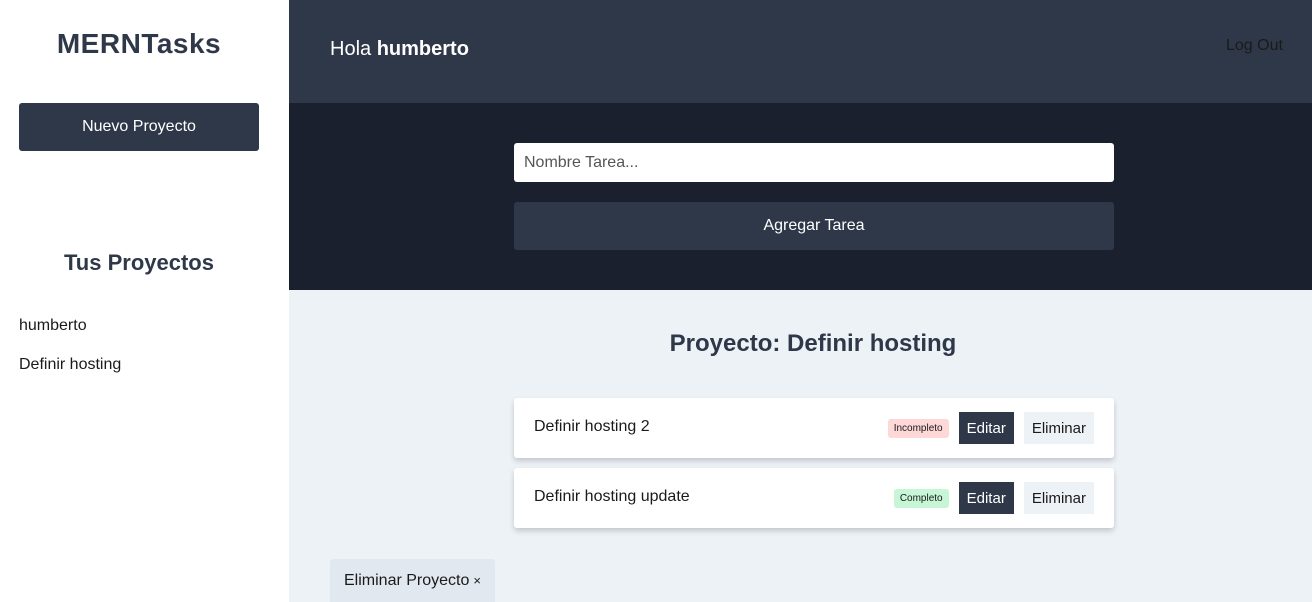 This screenshot has height=602, width=1312. Describe the element at coordinates (477, 580) in the screenshot. I see `close-icon: ×` at that location.